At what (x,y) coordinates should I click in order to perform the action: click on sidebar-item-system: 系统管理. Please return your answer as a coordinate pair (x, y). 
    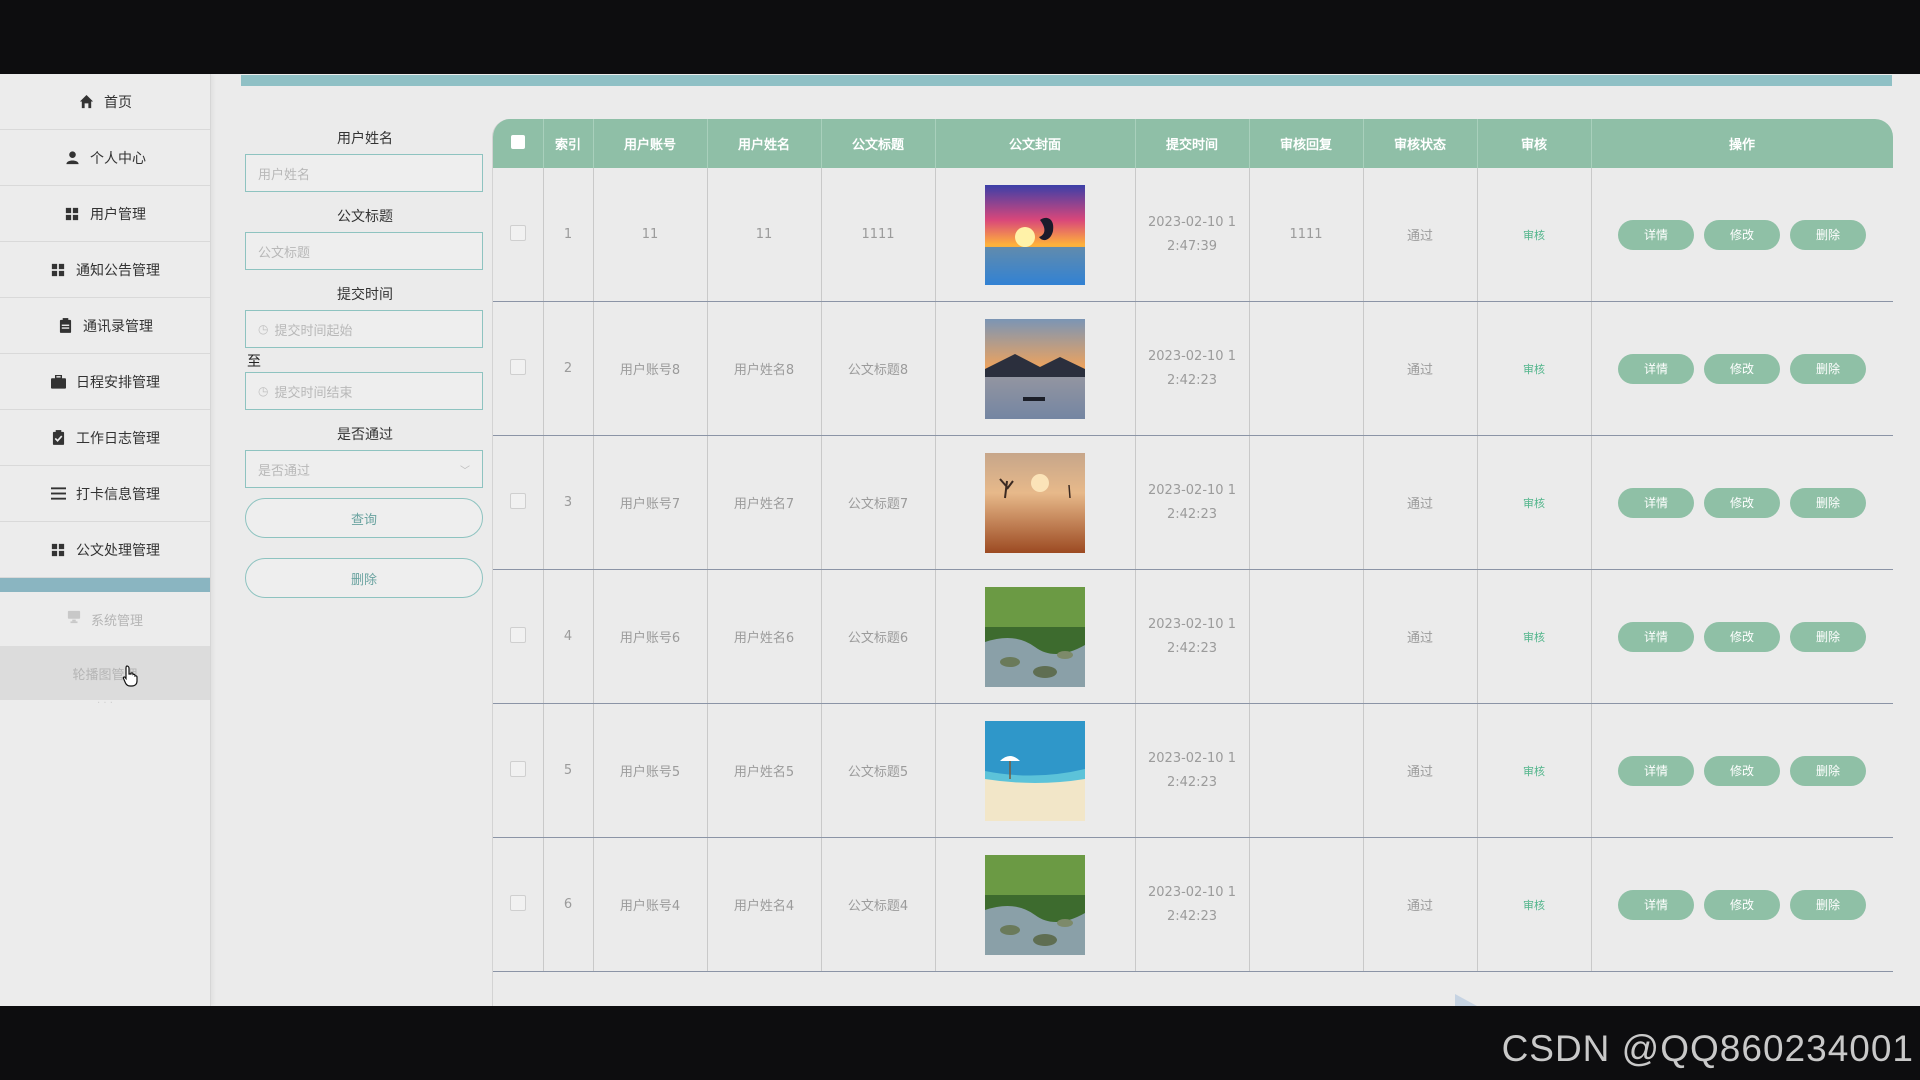
    Looking at the image, I should click on (105, 619).